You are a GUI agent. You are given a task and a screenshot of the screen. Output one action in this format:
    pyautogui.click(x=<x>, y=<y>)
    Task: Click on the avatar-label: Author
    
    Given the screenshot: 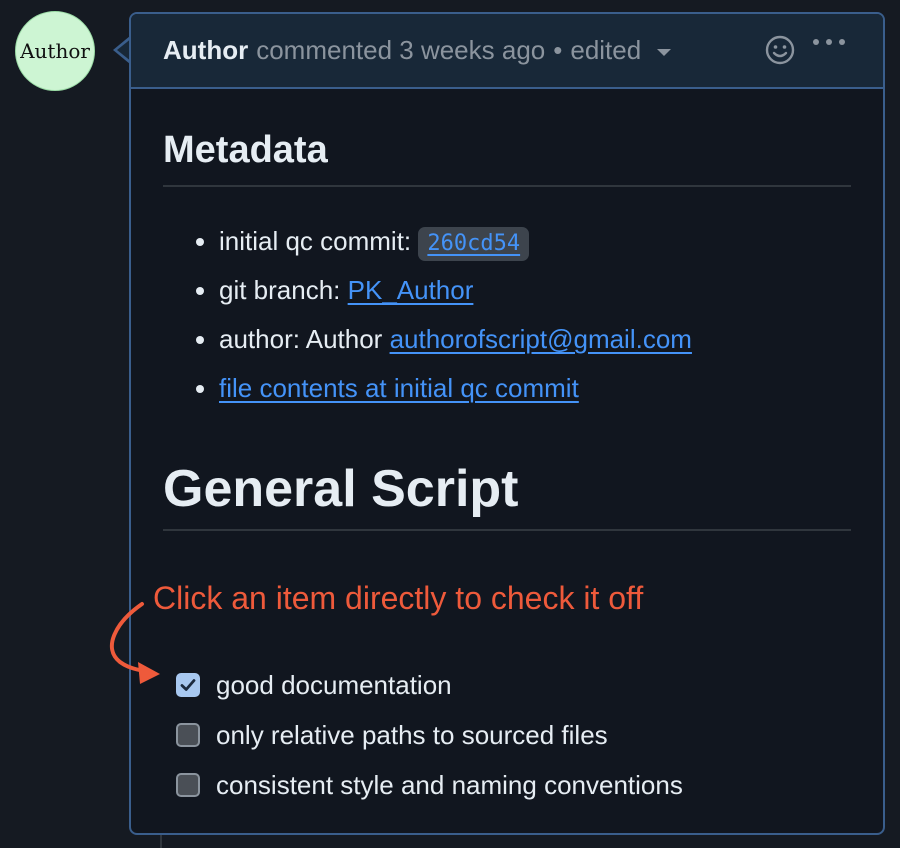 What is the action you would take?
    pyautogui.click(x=55, y=51)
    